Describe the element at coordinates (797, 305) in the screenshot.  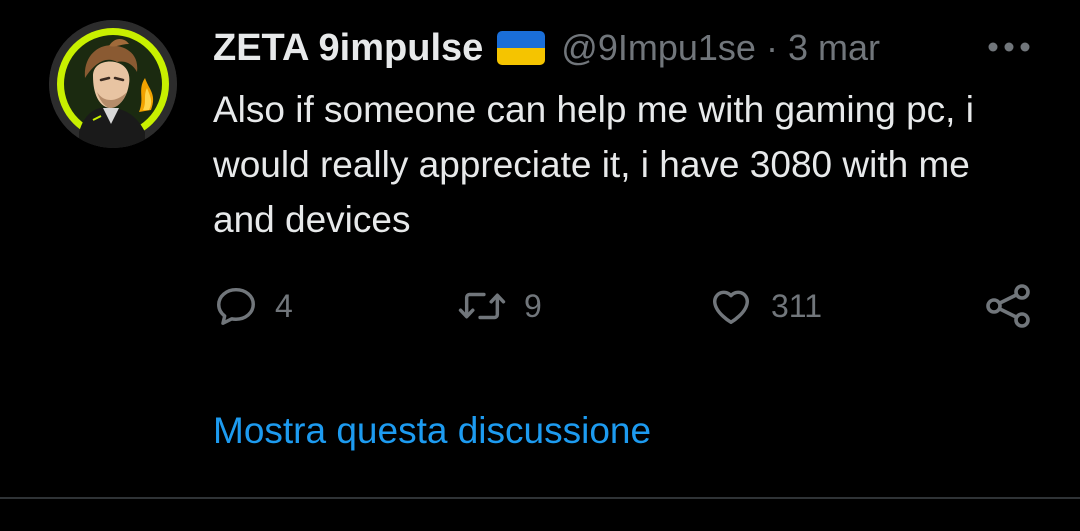
I see `like-count: 311` at that location.